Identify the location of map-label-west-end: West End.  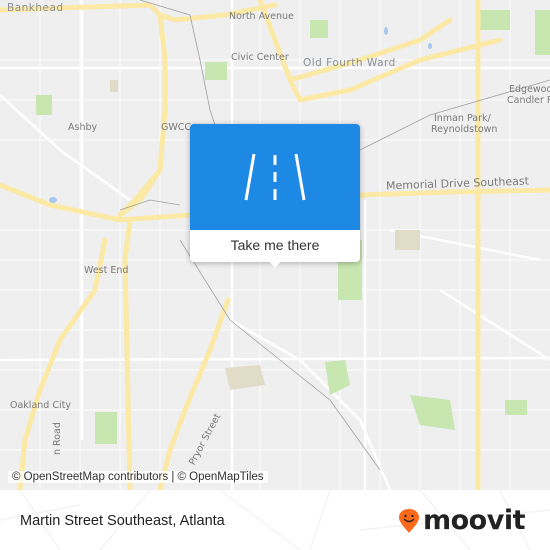
(106, 270).